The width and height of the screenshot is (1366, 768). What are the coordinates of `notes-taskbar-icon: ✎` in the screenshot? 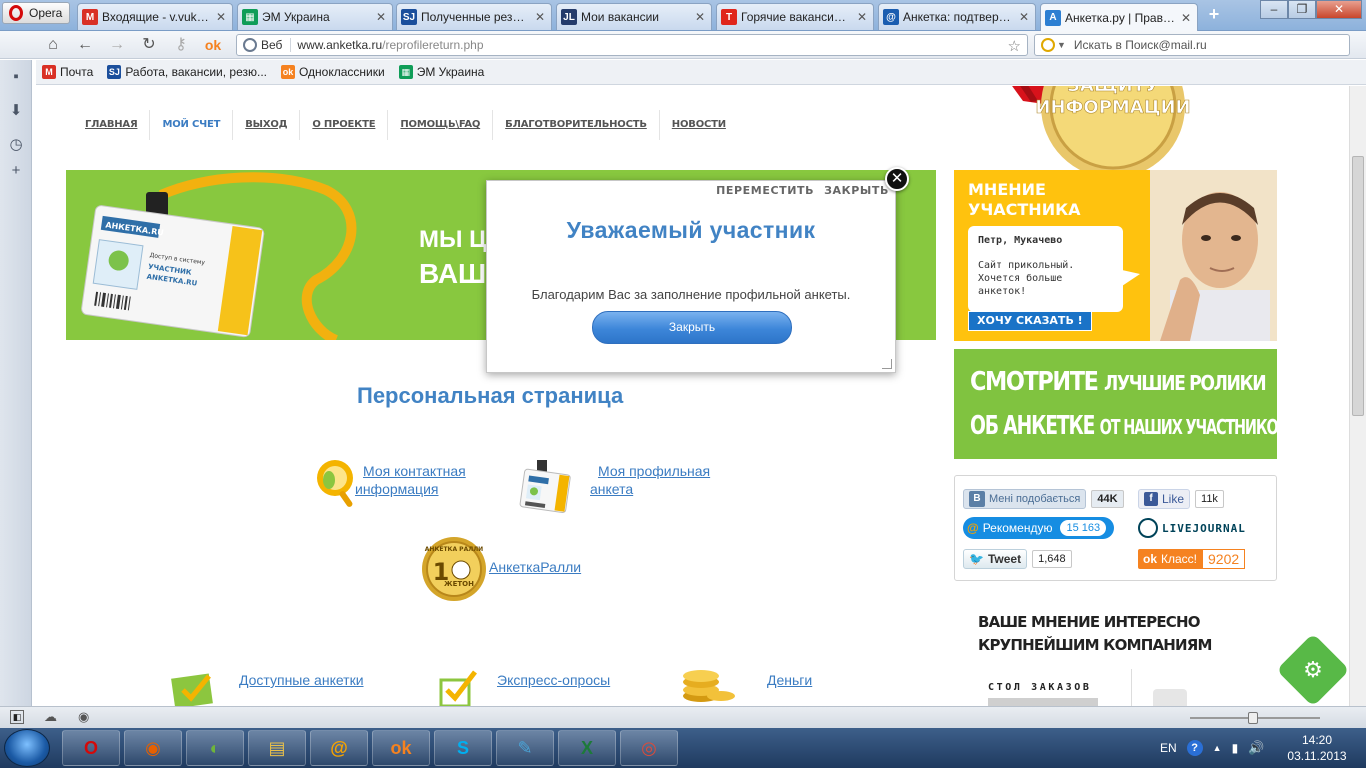 It's located at (525, 748).